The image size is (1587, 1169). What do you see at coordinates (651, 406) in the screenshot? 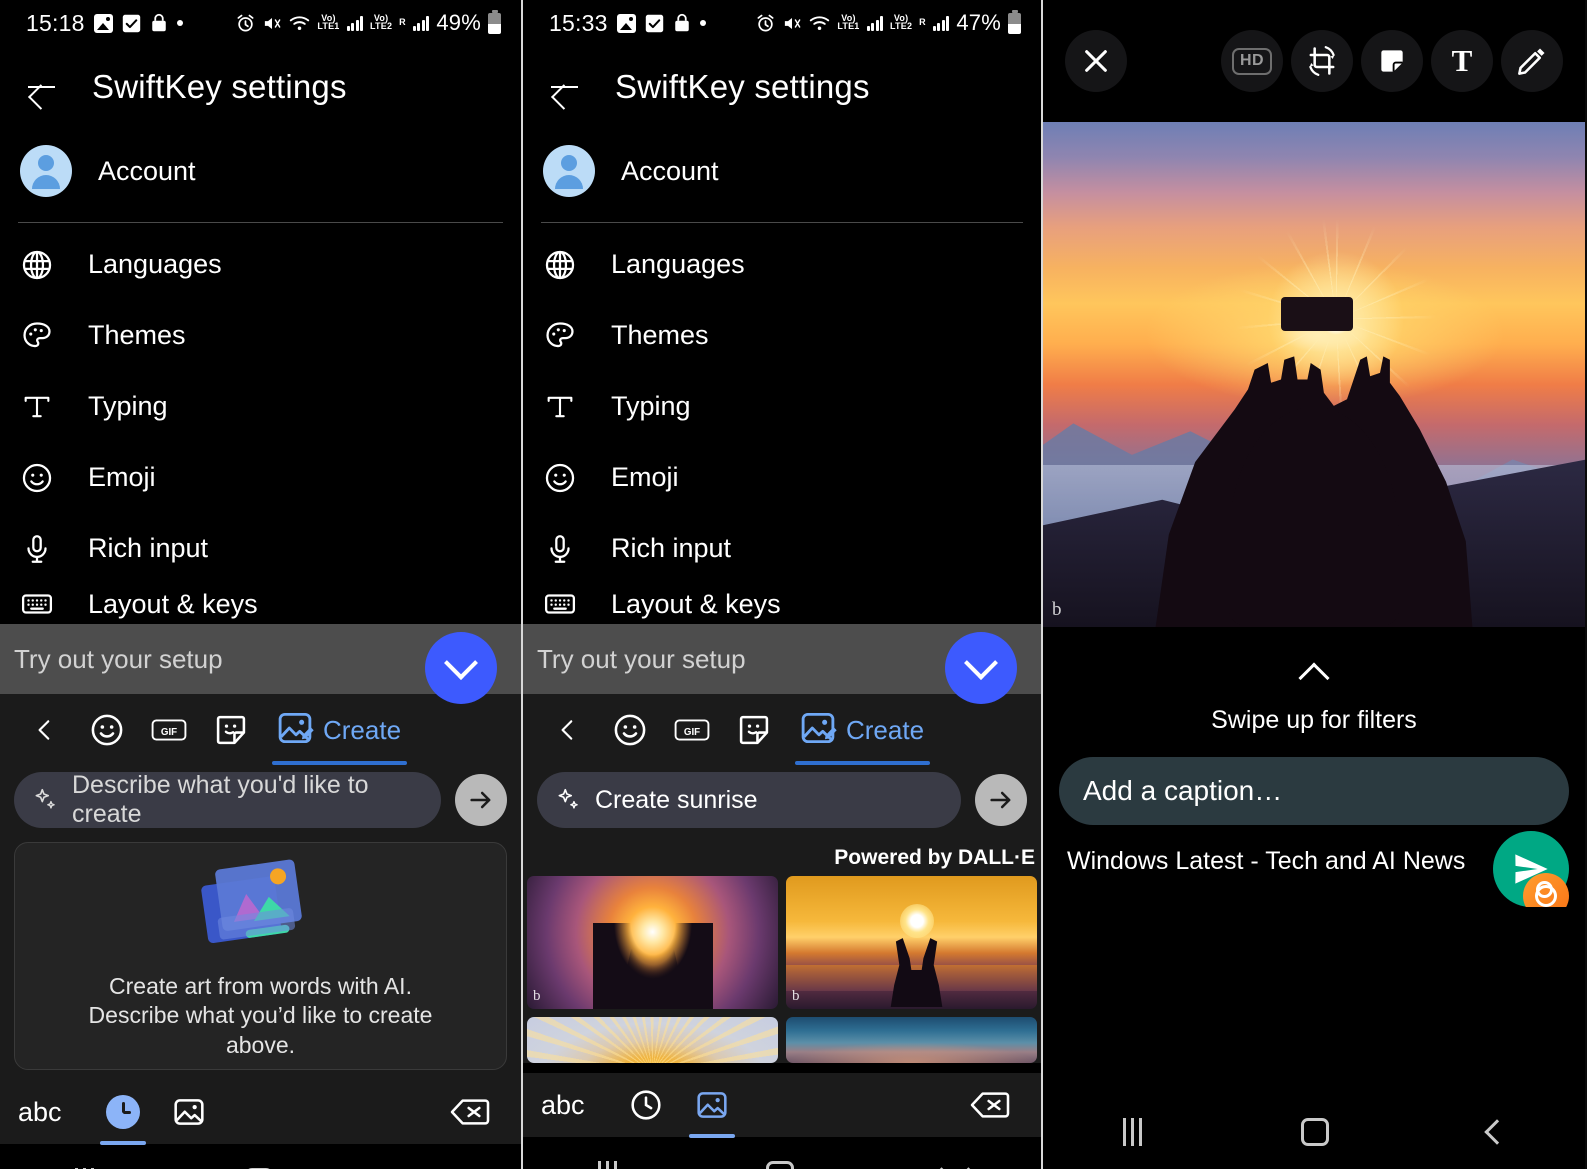
I see `sidebar-item-label: Typing` at bounding box center [651, 406].